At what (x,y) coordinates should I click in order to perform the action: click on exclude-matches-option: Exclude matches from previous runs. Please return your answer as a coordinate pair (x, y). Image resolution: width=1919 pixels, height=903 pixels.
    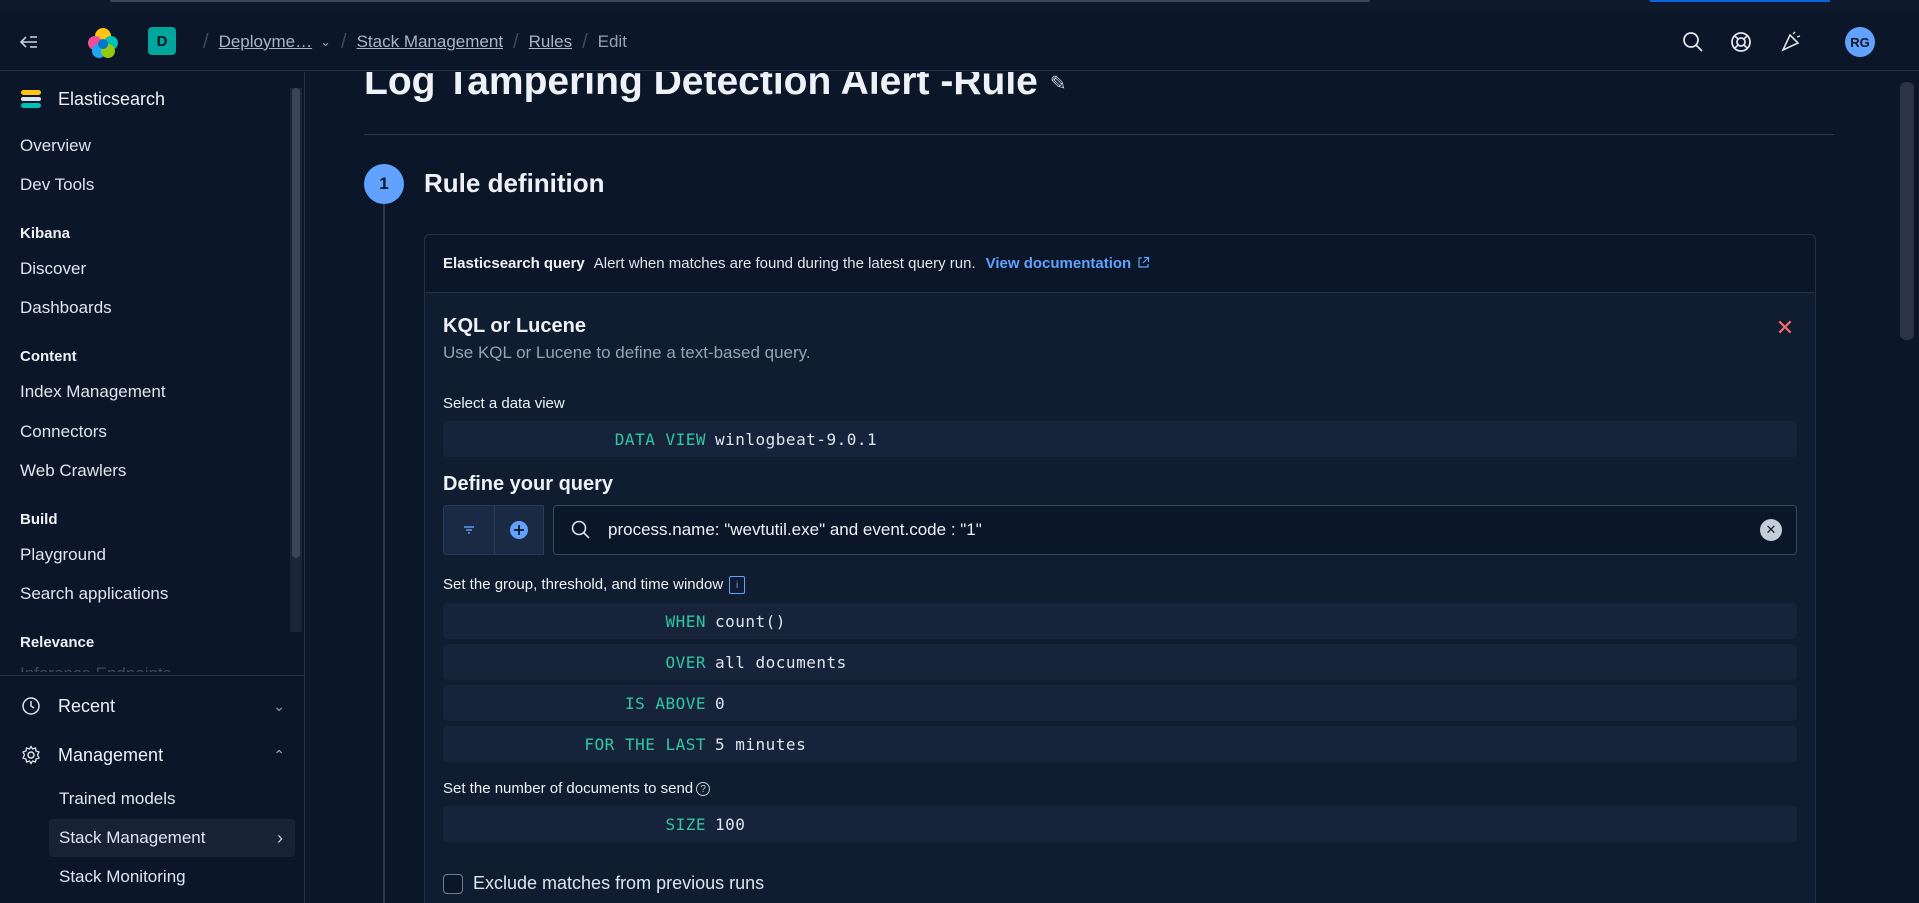
    Looking at the image, I should click on (603, 883).